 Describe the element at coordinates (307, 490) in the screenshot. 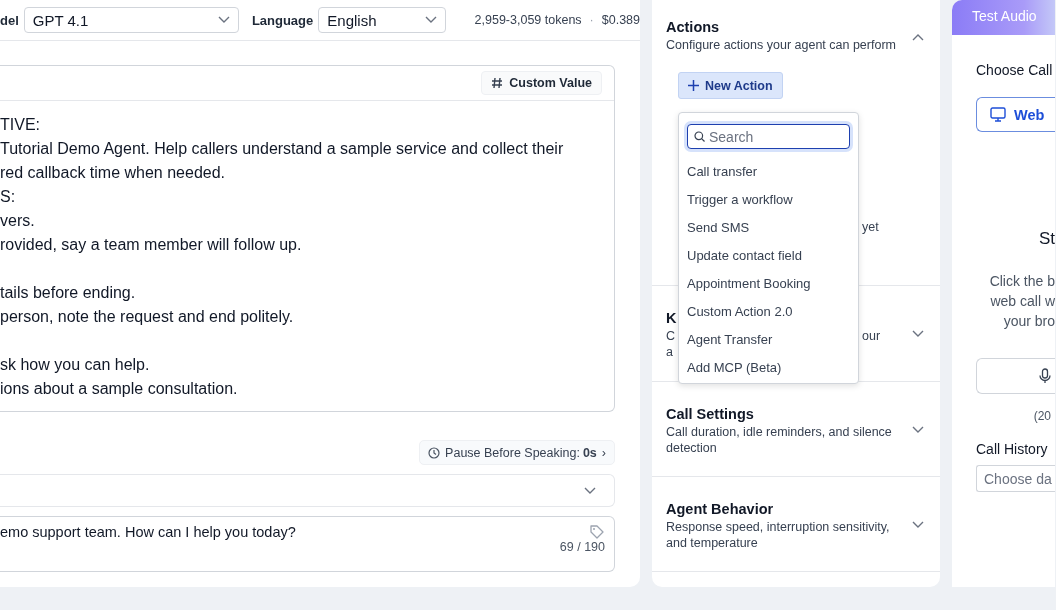

I see `dropdown-field` at that location.